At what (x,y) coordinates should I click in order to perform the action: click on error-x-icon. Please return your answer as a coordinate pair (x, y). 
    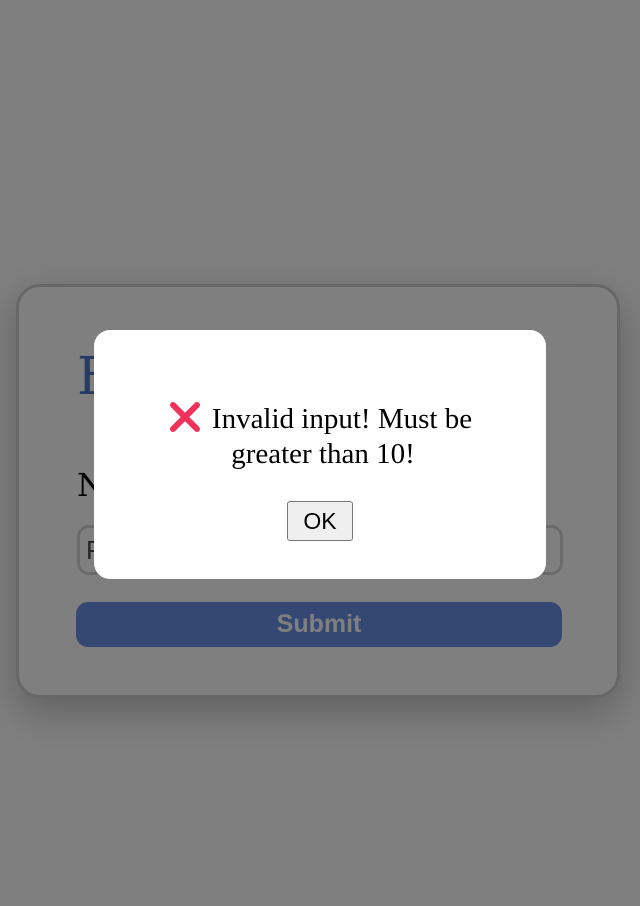
    Looking at the image, I should click on (184, 417).